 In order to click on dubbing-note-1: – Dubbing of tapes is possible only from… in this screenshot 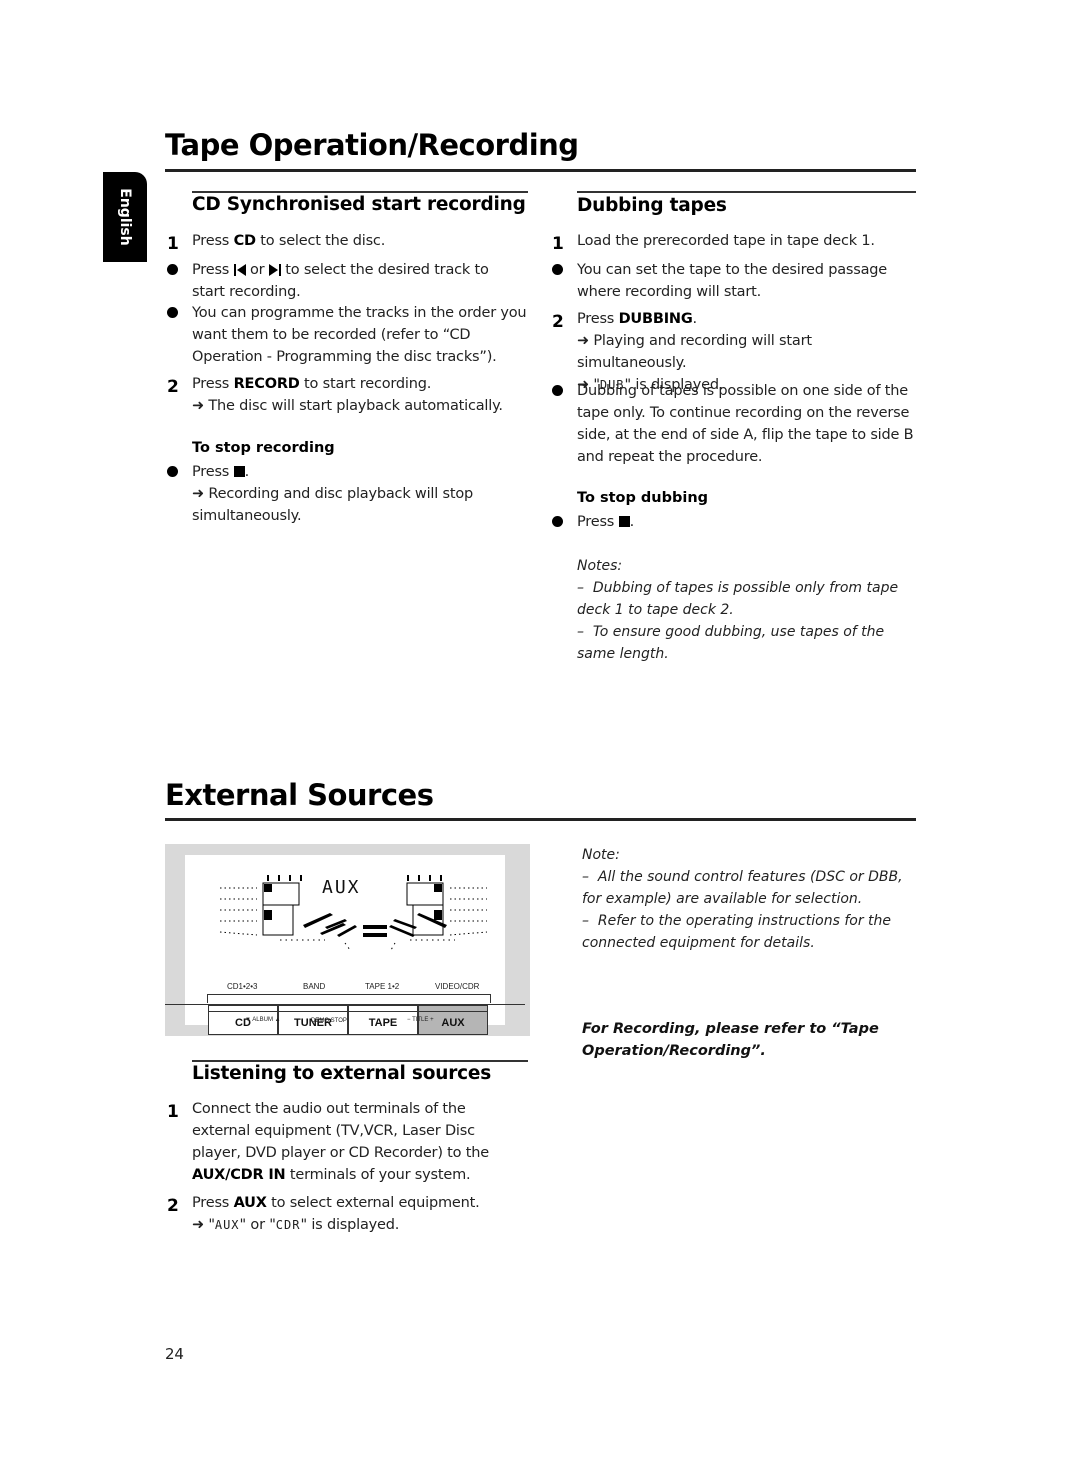, I will do `click(738, 599)`.